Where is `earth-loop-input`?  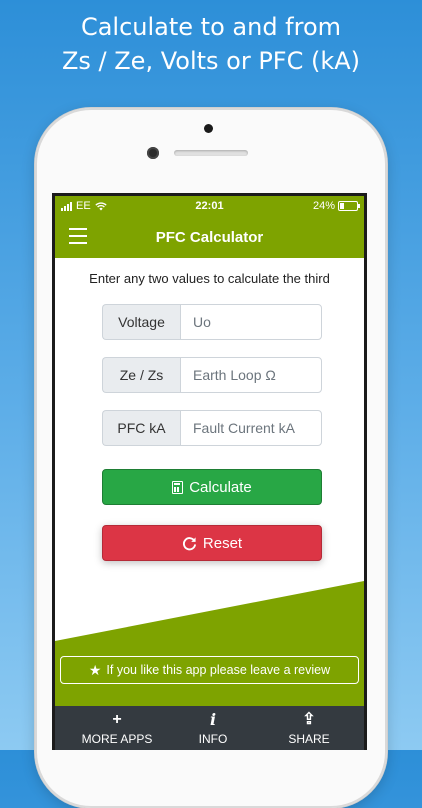
earth-loop-input is located at coordinates (251, 375).